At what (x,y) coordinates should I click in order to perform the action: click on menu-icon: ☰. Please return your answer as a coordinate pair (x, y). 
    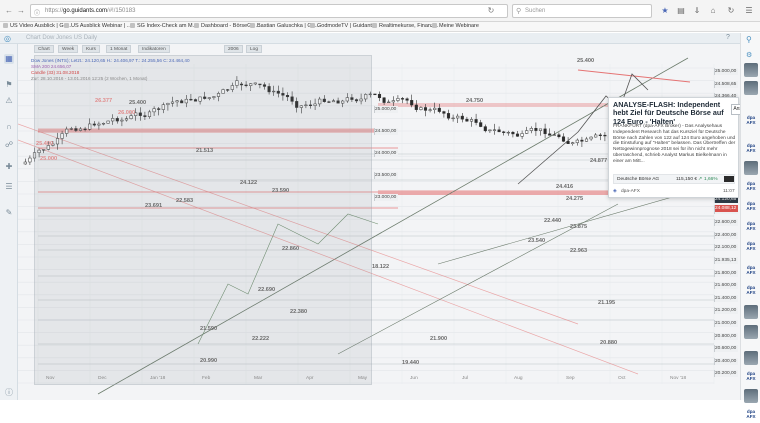
    Looking at the image, I should click on (749, 11).